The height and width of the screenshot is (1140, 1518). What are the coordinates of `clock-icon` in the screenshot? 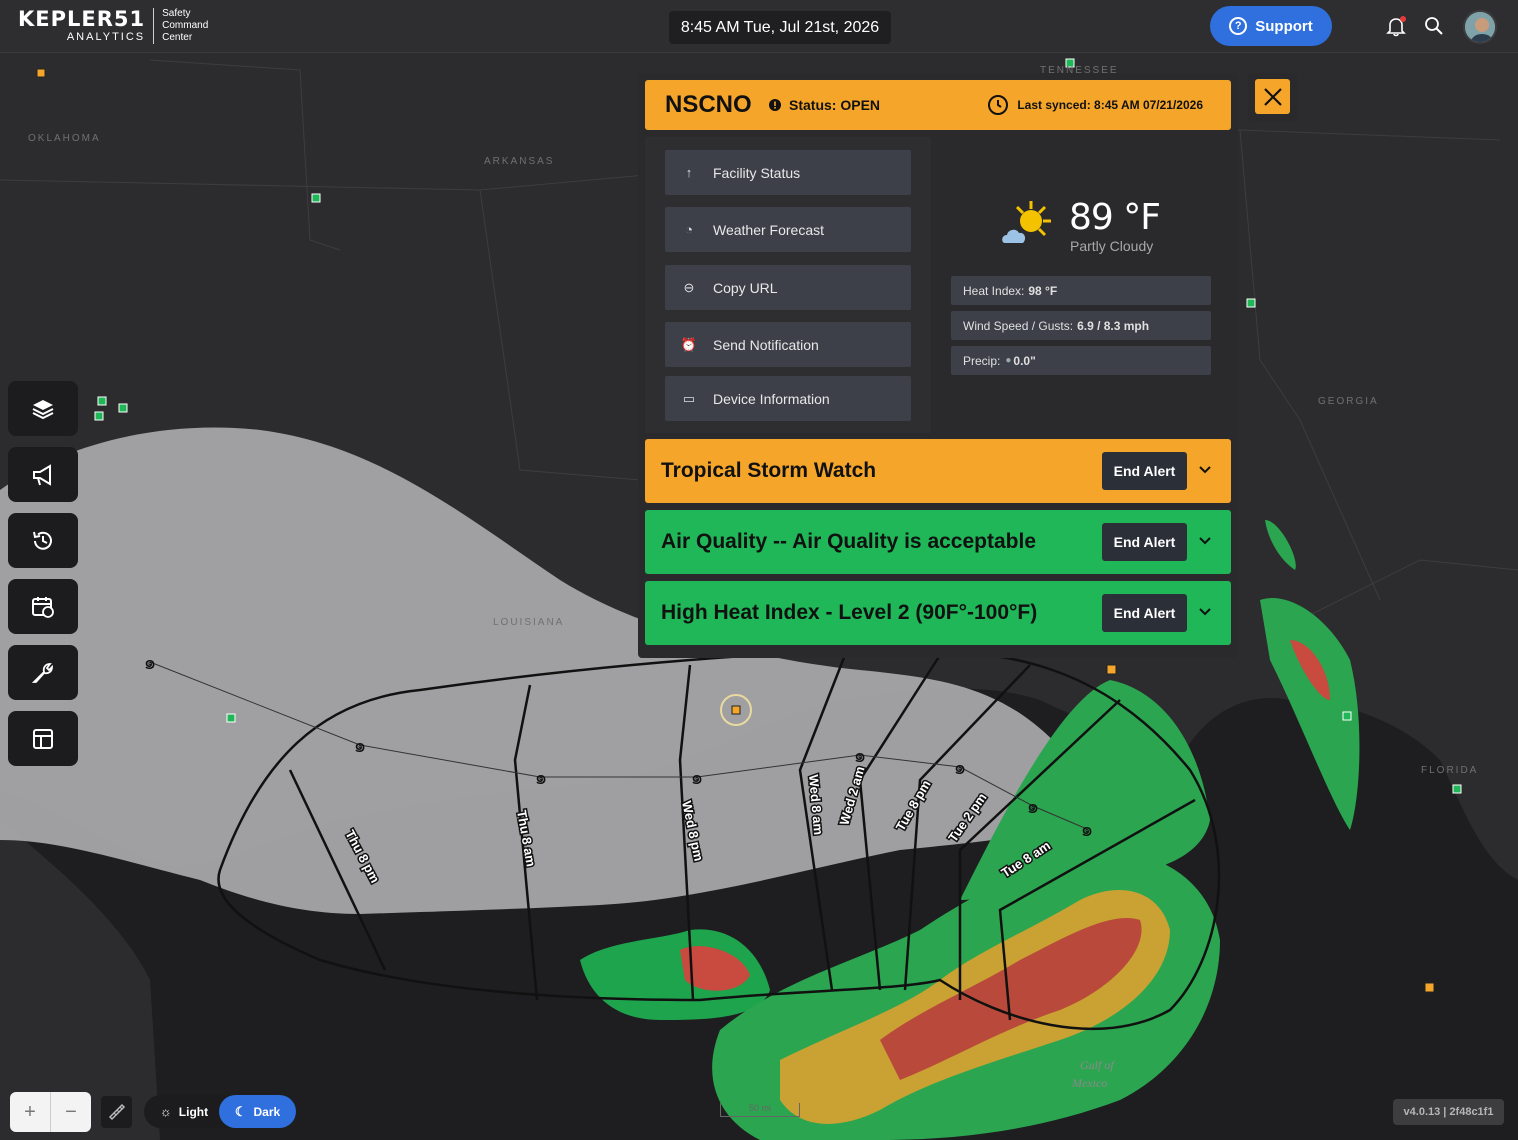 It's located at (998, 105).